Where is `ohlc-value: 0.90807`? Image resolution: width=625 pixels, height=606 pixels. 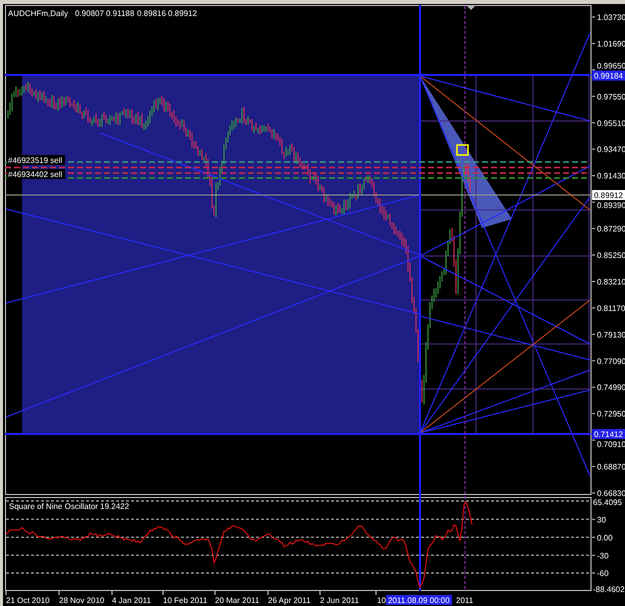
ohlc-value: 0.90807 is located at coordinates (89, 13).